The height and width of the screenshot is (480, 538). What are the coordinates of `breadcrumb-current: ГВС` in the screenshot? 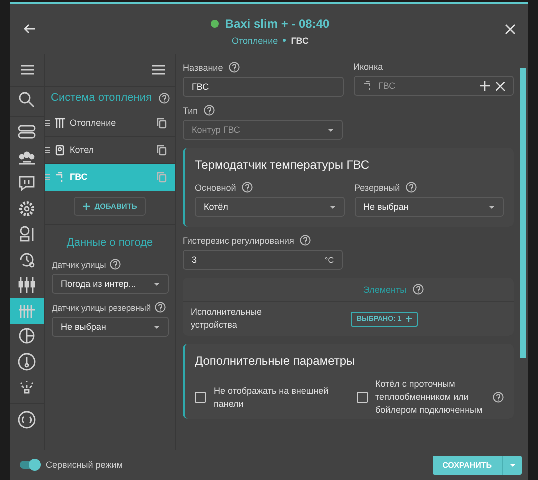 It's located at (300, 41).